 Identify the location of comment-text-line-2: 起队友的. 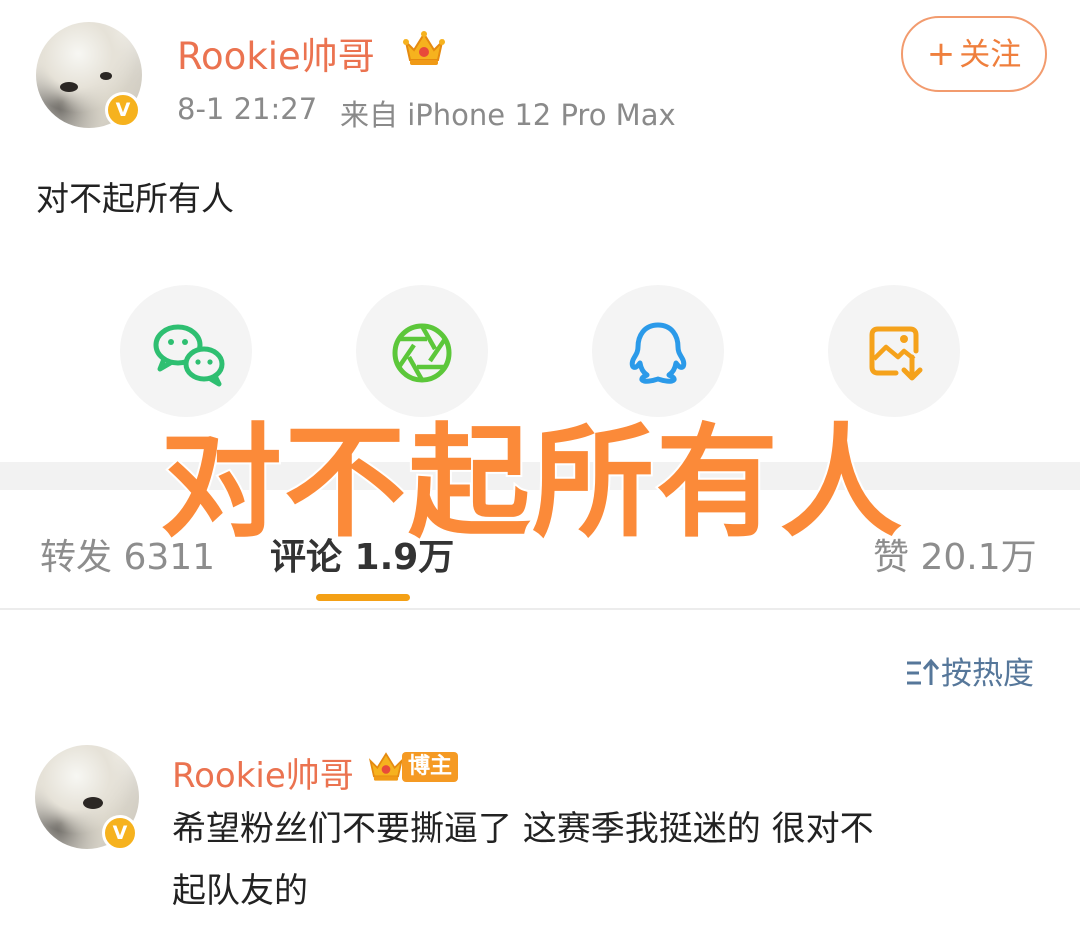
(240, 891).